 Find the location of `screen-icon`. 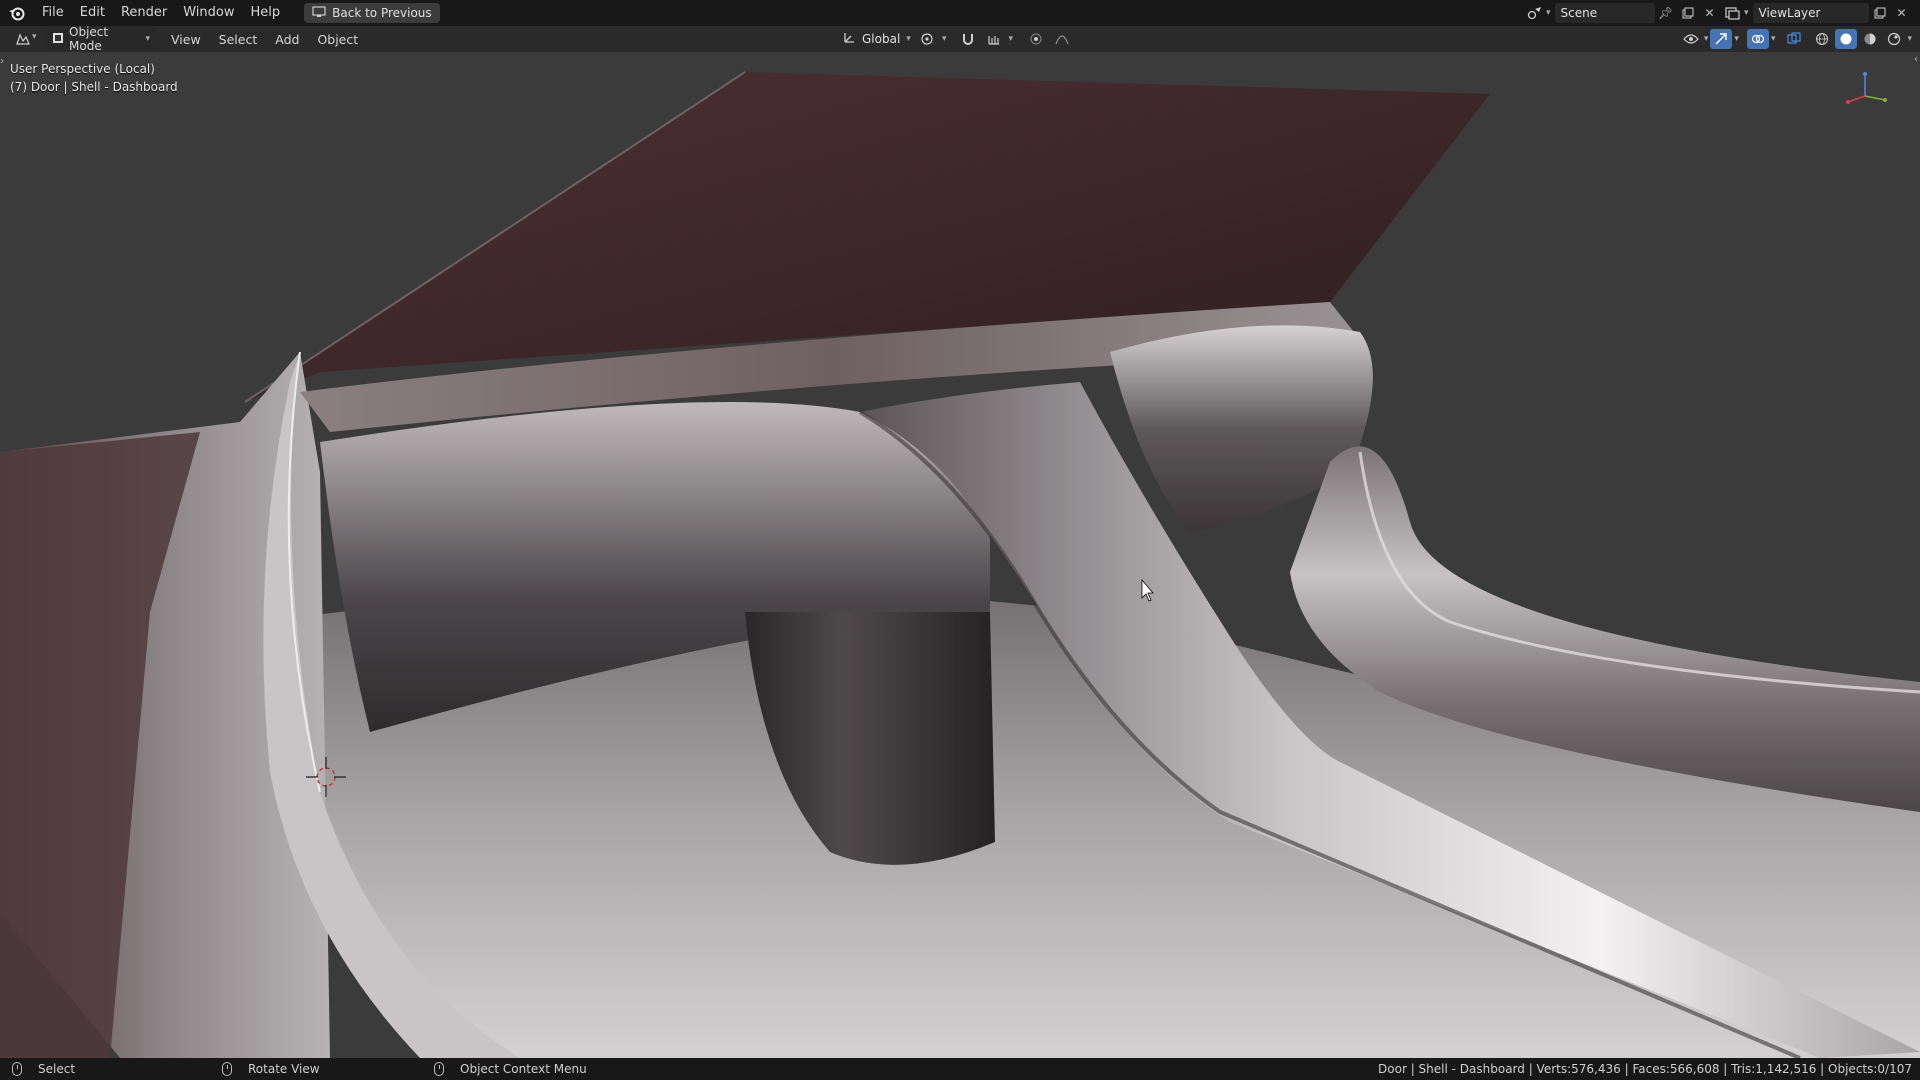

screen-icon is located at coordinates (319, 13).